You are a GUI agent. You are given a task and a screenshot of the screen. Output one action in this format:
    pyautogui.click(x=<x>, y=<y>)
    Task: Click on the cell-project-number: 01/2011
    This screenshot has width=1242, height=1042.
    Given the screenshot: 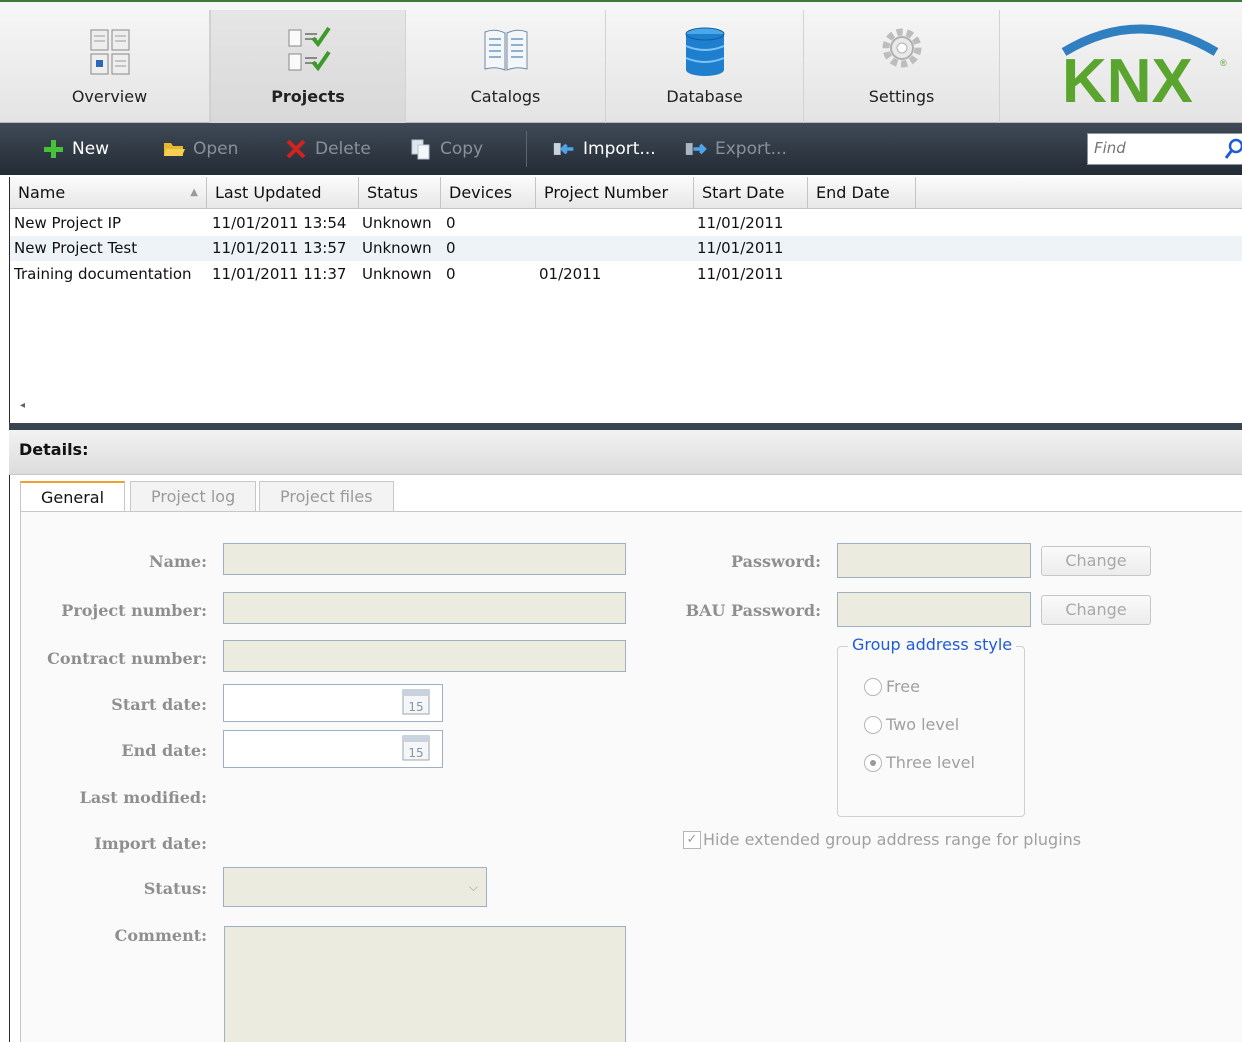 What is the action you would take?
    pyautogui.click(x=570, y=274)
    